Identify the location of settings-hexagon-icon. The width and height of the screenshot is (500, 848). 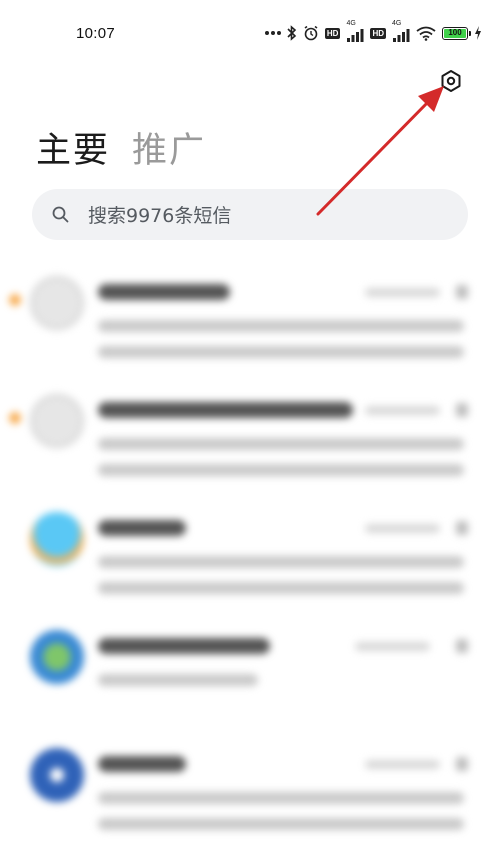
(451, 83).